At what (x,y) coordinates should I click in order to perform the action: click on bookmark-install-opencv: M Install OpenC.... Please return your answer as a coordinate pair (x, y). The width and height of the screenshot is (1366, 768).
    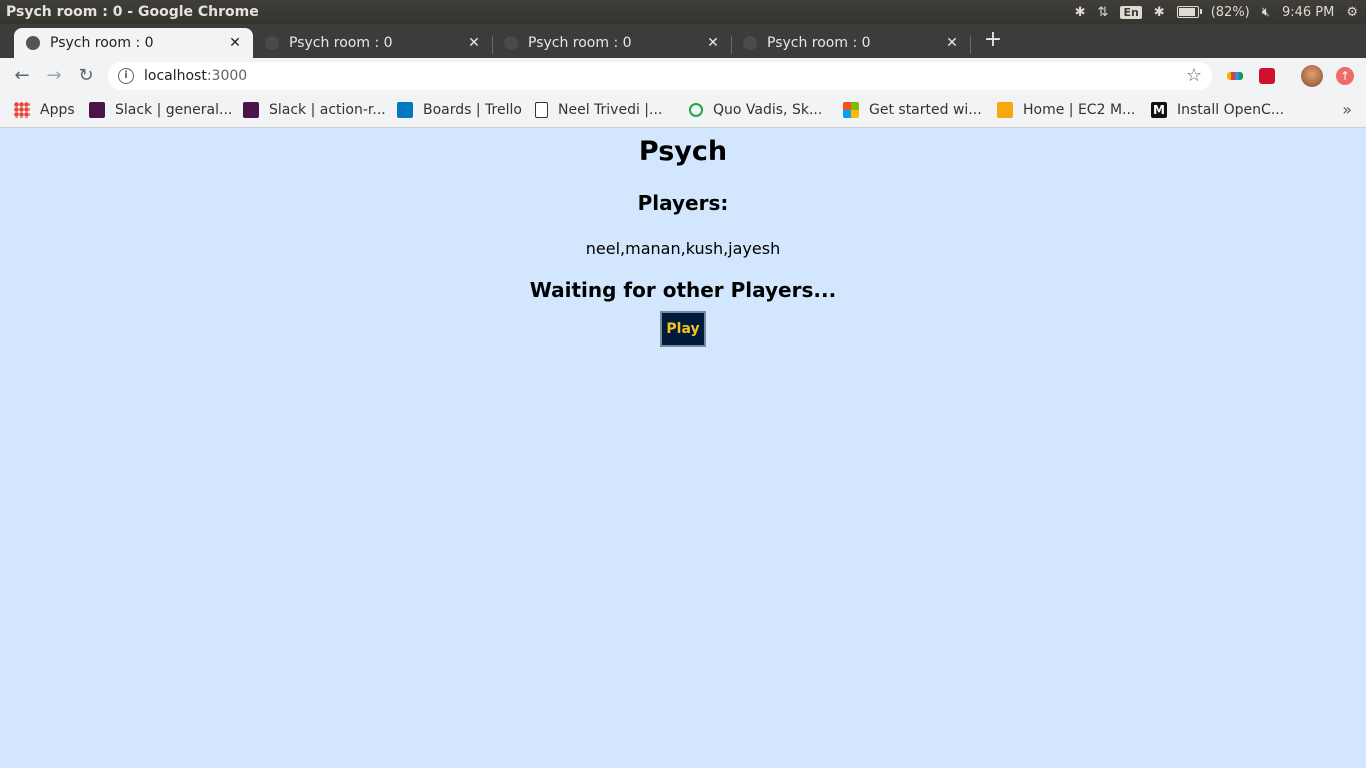
    Looking at the image, I should click on (1217, 110).